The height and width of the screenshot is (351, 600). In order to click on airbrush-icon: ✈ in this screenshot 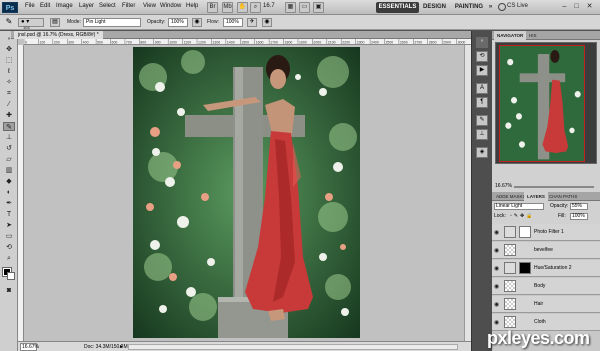, I will do `click(252, 22)`.